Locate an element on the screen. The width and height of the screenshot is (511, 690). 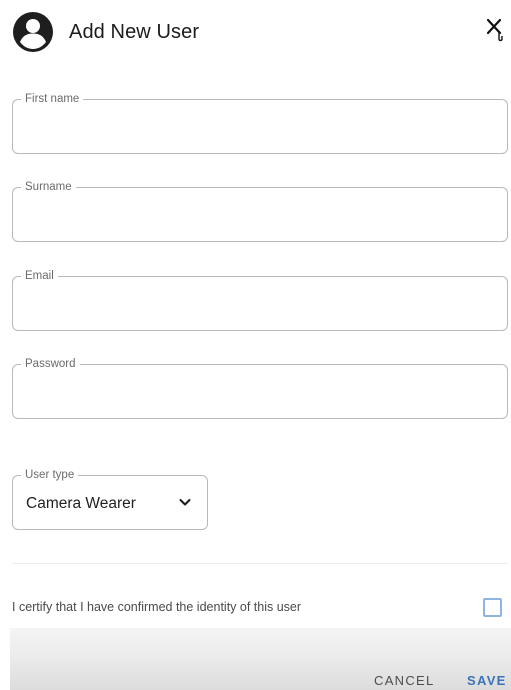
chevron-down-icon is located at coordinates (185, 502).